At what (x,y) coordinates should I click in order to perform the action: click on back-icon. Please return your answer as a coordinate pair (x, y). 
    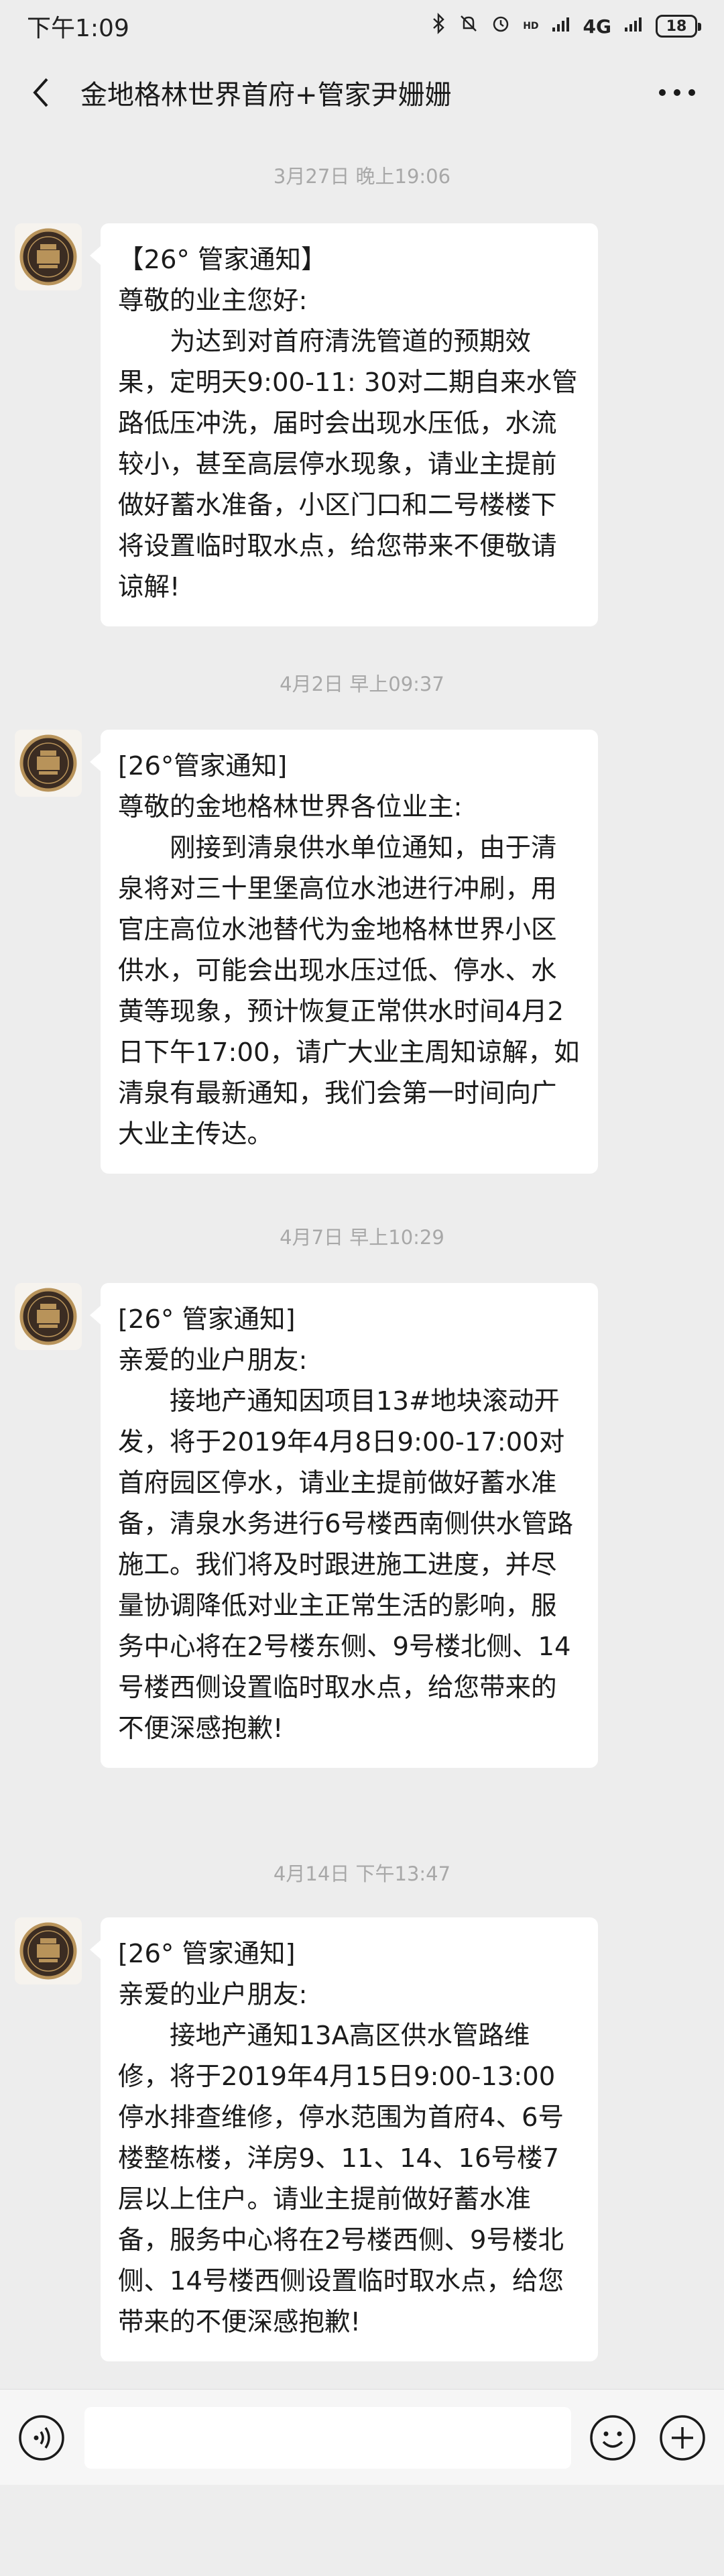
    Looking at the image, I should click on (40, 92).